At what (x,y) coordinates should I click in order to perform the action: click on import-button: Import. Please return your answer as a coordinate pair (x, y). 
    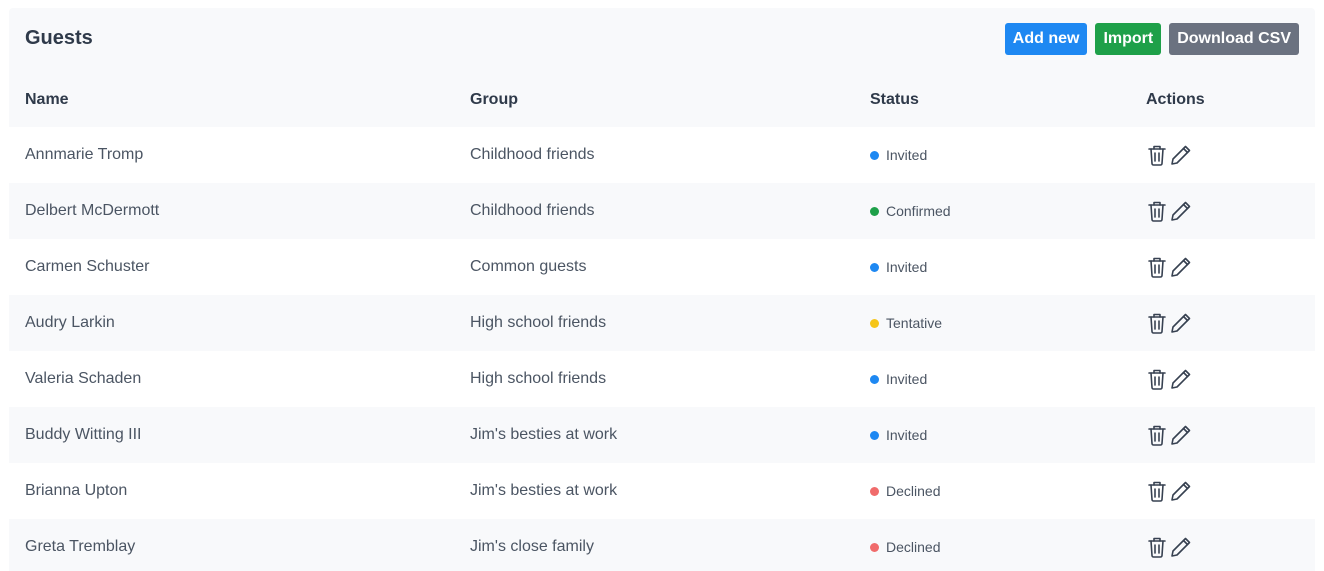
    Looking at the image, I should click on (1128, 39).